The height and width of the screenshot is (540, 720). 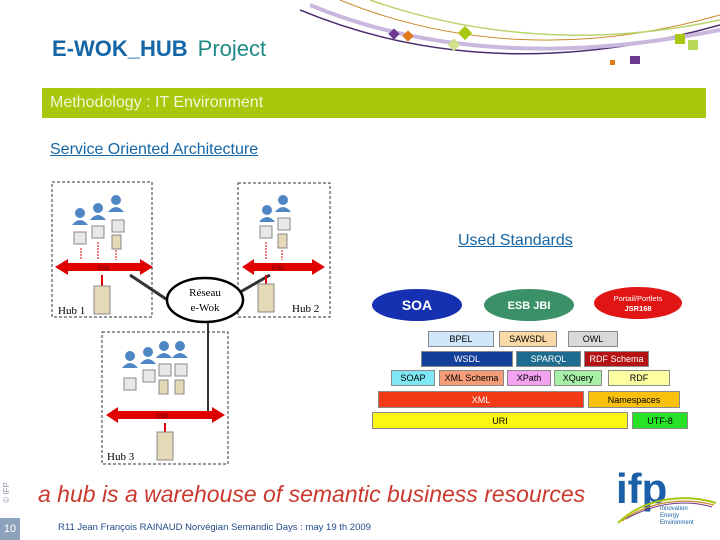 I want to click on std-label: SAWSDL, so click(x=528, y=339).